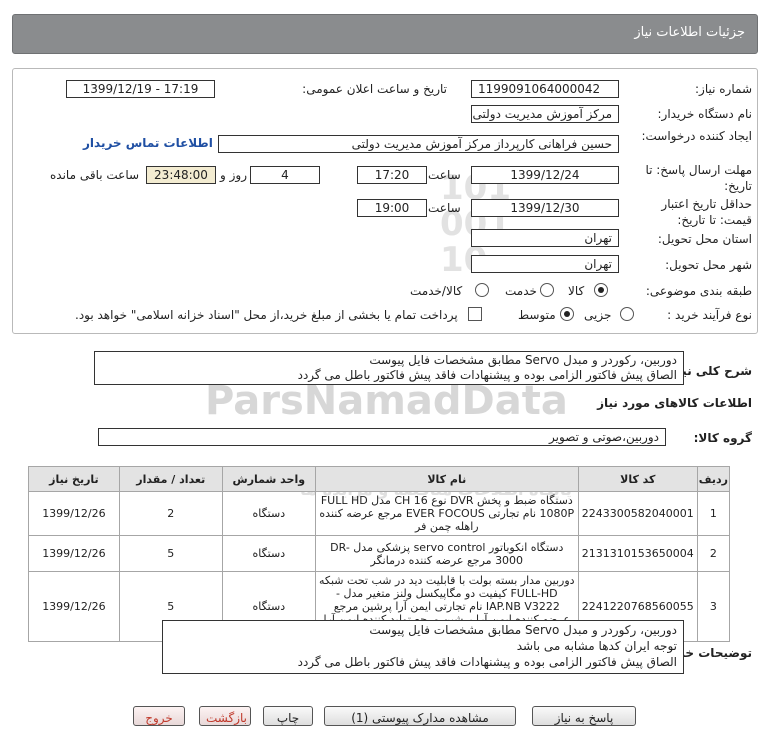 This screenshot has height=745, width=770. Describe the element at coordinates (392, 208) in the screenshot. I see `validity-time-field: 19:00` at that location.